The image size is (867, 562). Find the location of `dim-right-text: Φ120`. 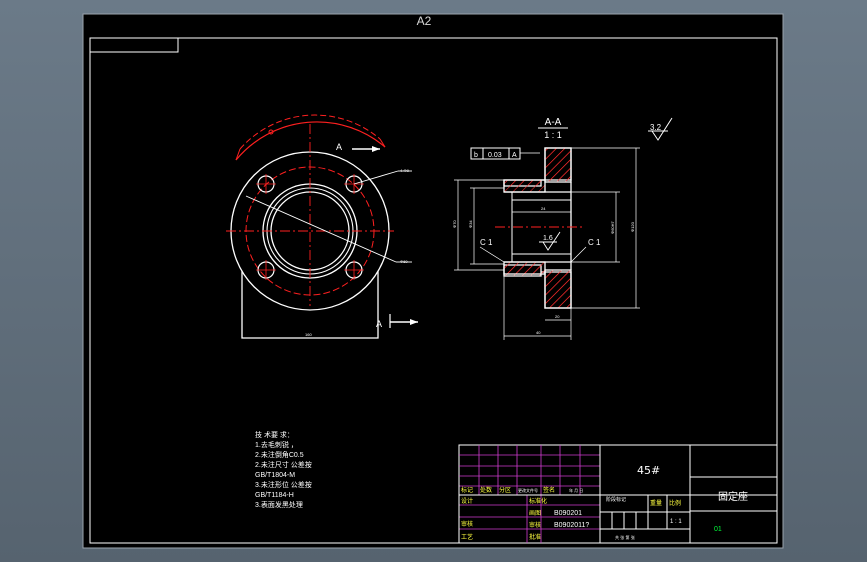

dim-right-text: Φ120 is located at coordinates (632, 226).